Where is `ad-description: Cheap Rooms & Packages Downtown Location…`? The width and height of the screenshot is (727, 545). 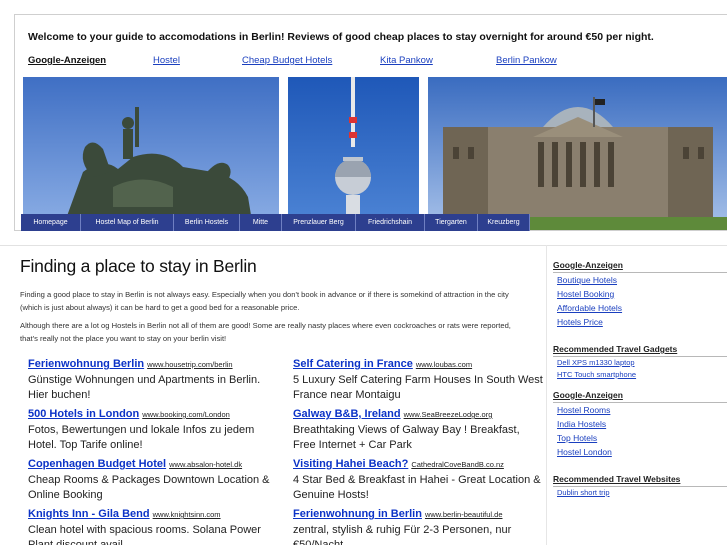 ad-description: Cheap Rooms & Packages Downtown Location… is located at coordinates (149, 487).